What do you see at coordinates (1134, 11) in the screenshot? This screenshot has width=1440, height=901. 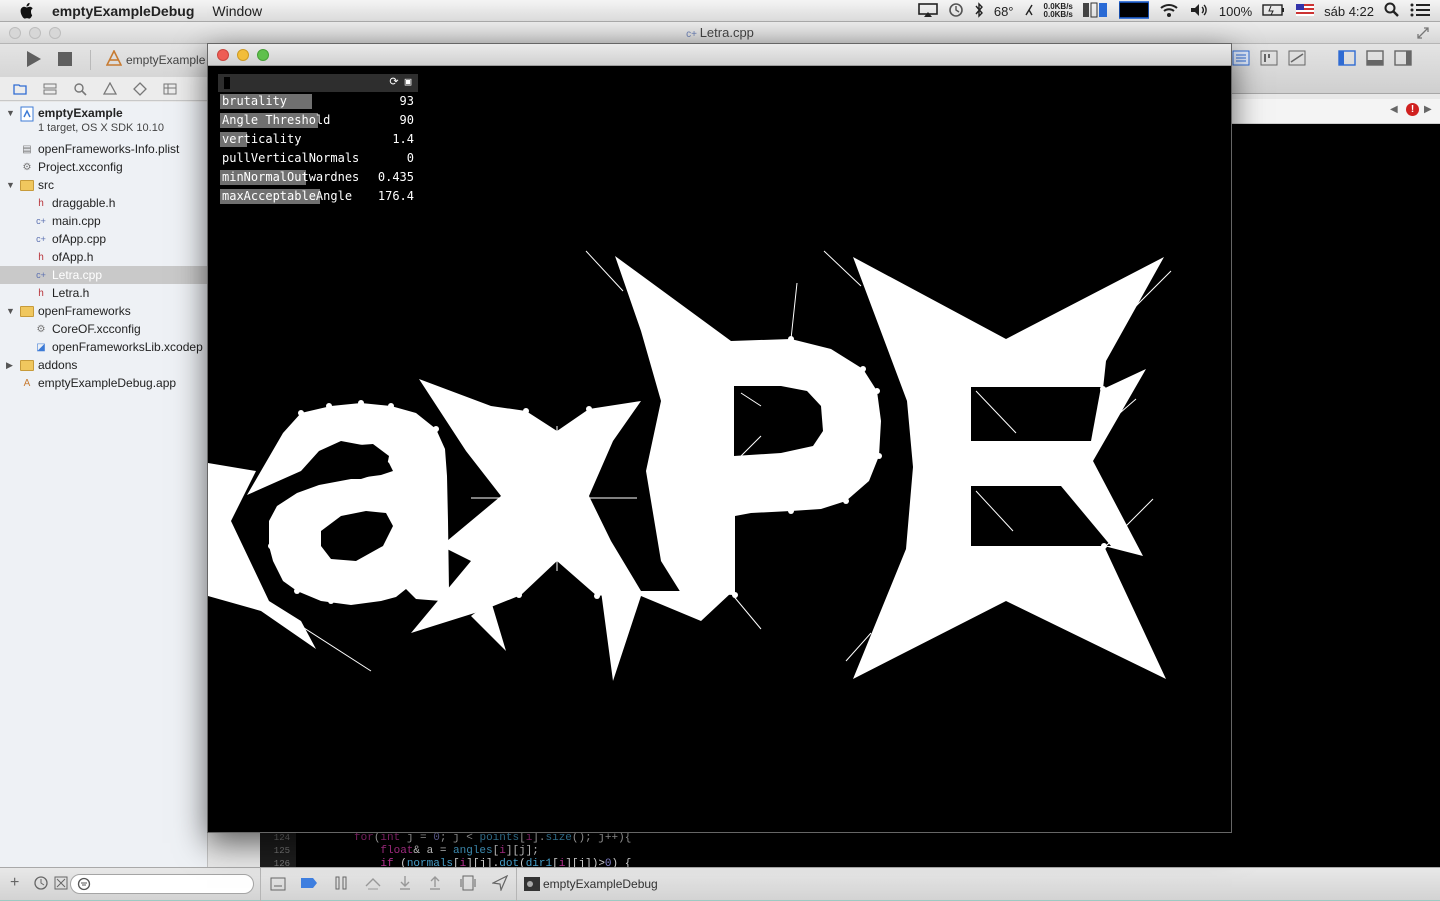 I see `cpu-graph-icon` at bounding box center [1134, 11].